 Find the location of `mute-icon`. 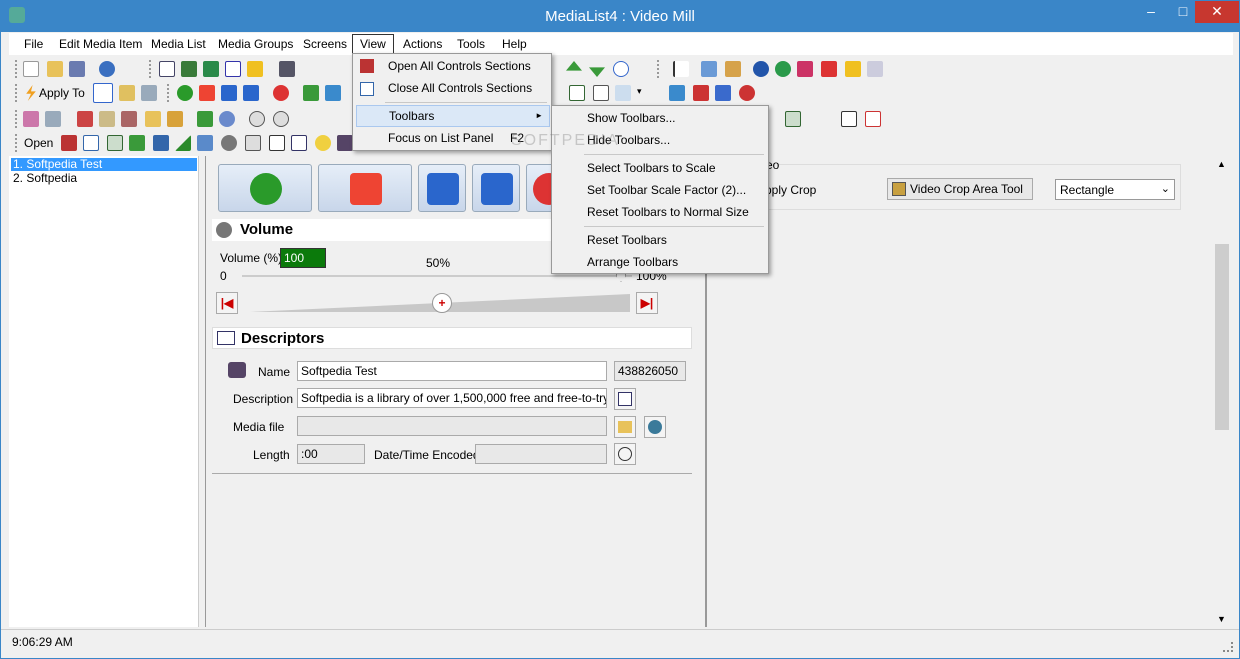

mute-icon is located at coordinates (747, 93).